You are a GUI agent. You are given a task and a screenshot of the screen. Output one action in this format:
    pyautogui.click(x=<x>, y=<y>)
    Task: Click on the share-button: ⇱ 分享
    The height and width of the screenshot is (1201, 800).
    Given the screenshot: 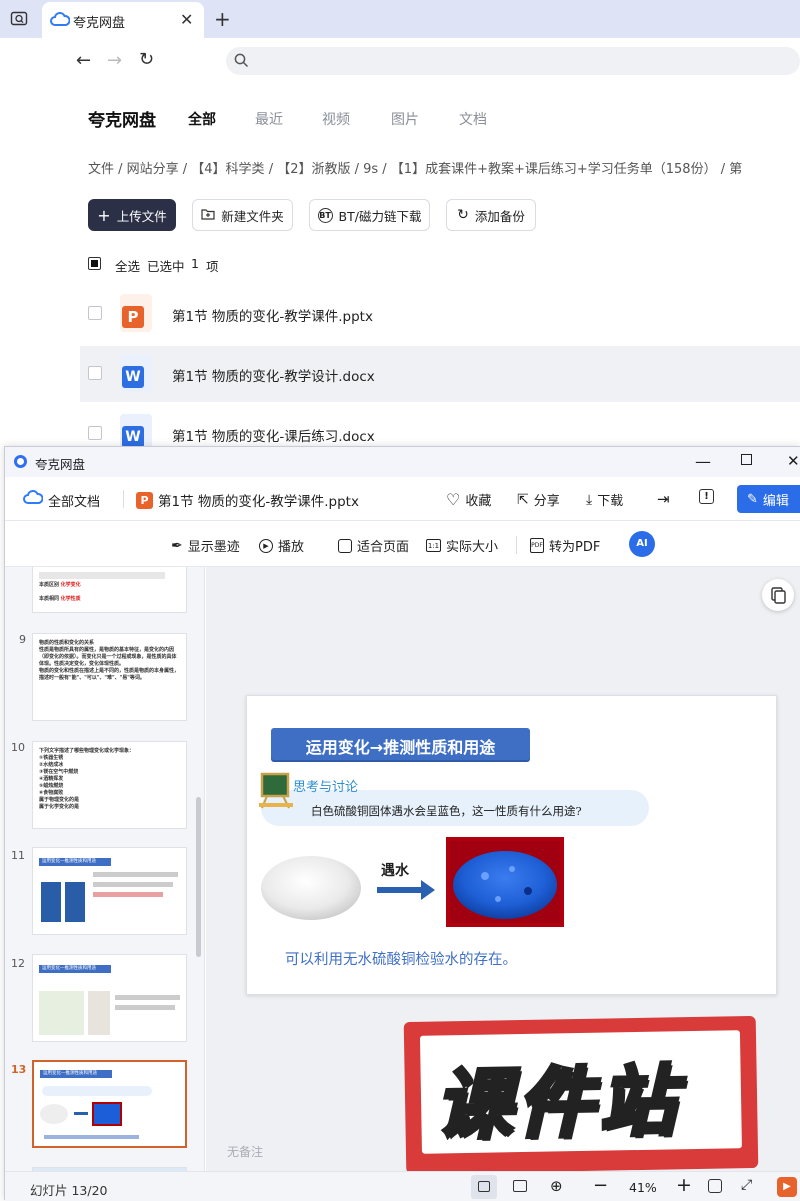 What is the action you would take?
    pyautogui.click(x=538, y=500)
    